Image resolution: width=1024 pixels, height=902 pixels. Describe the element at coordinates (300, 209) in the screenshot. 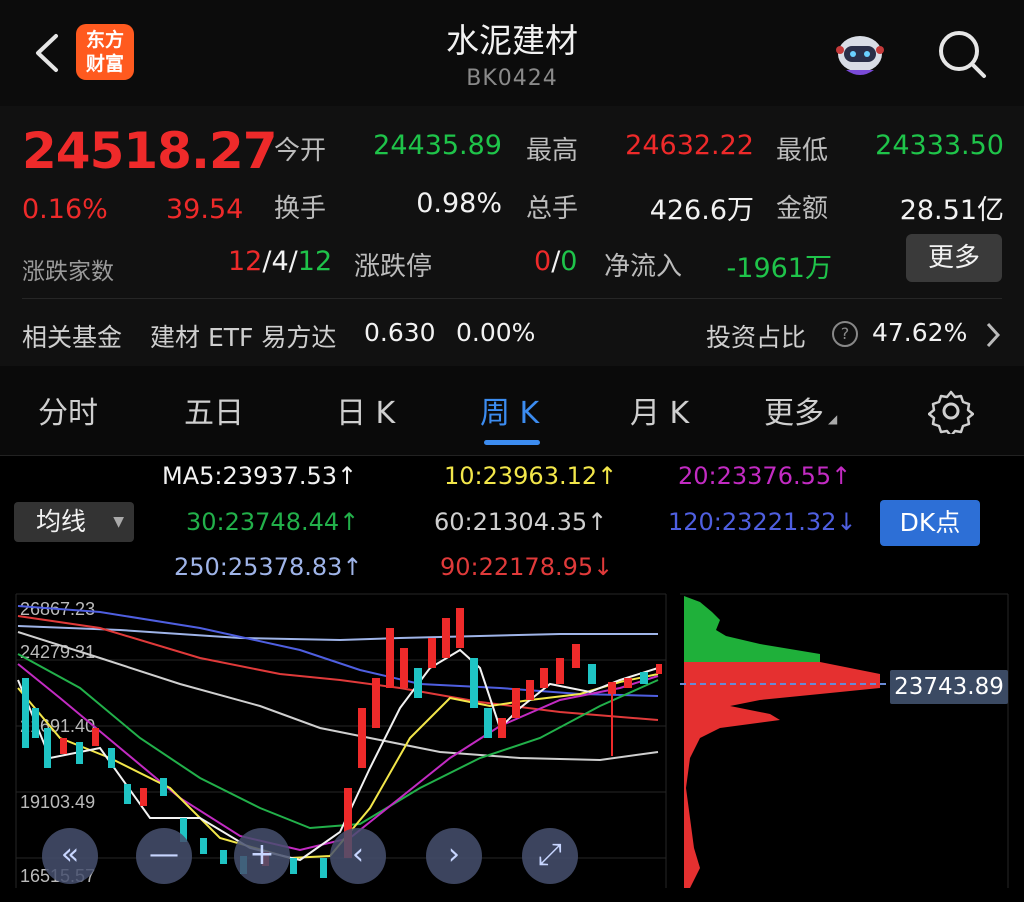

I see `turnover-label: 换手` at that location.